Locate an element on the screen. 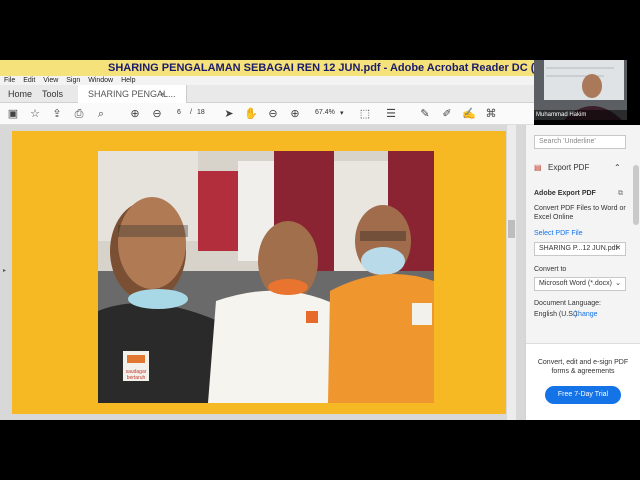 Image resolution: width=640 pixels, height=480 pixels. menu-help: Help is located at coordinates (128, 80).